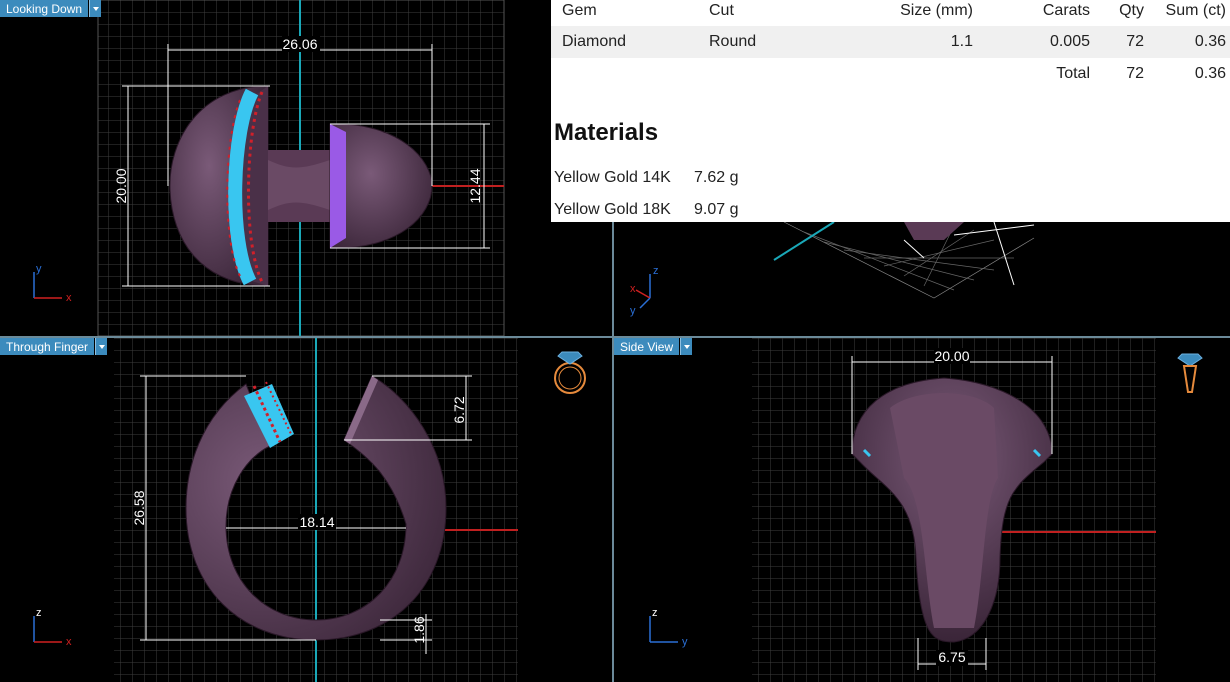  I want to click on total-sum: 0.36, so click(1210, 73).